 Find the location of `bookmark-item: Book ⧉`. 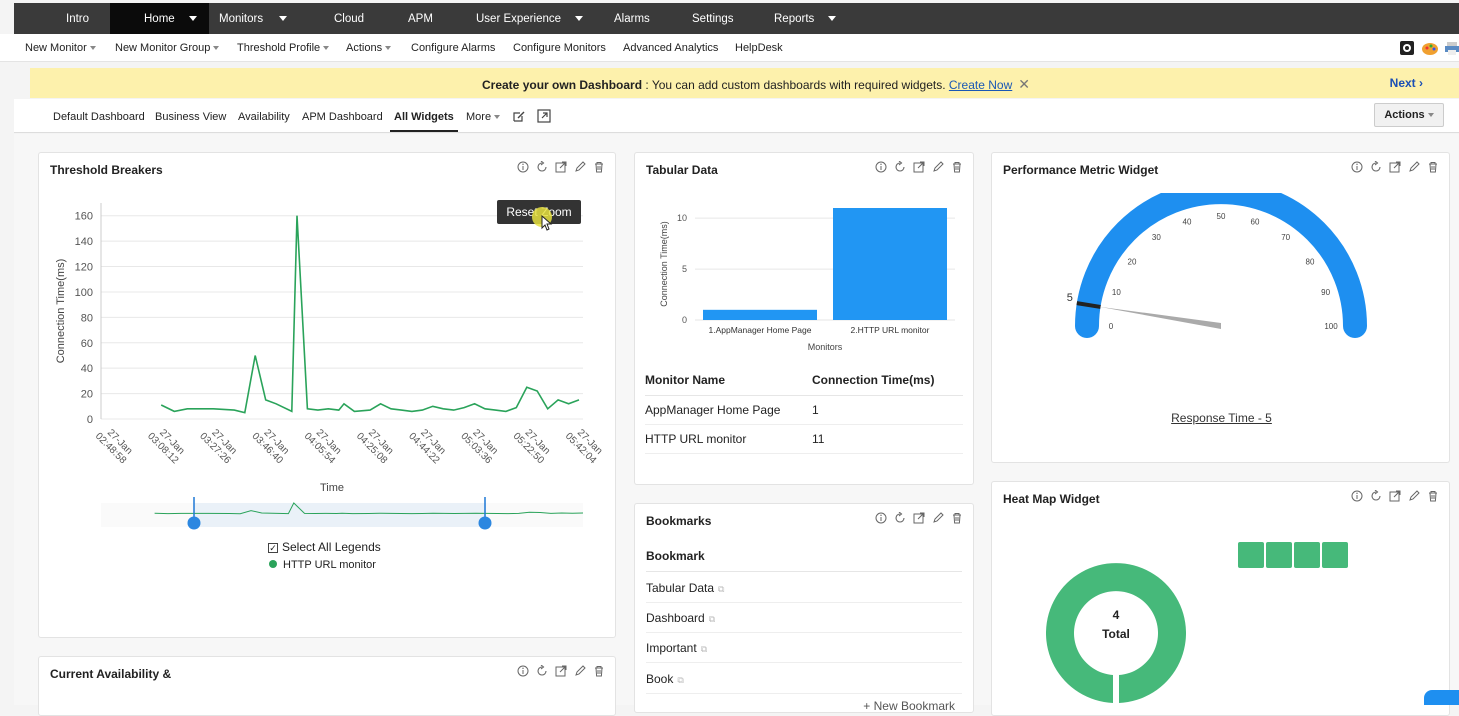

bookmark-item: Book ⧉ is located at coordinates (804, 679).